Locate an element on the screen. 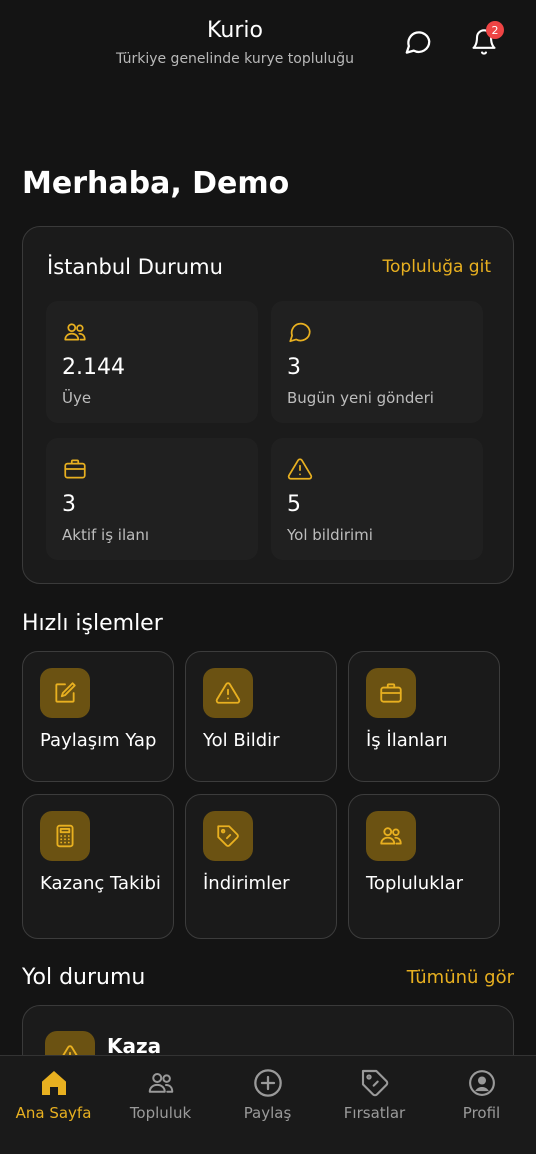 This screenshot has width=536, height=1154. nav-share: Paylaş is located at coordinates (267, 1105).